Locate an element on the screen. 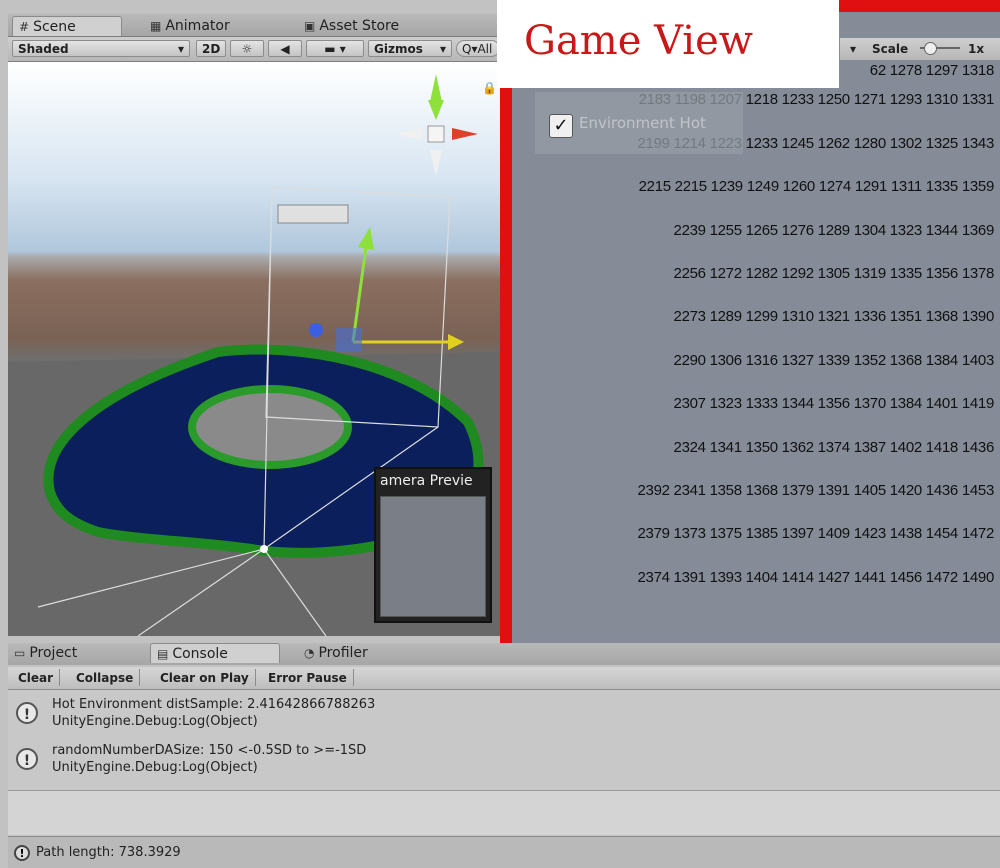 The height and width of the screenshot is (868, 1000). game-scale-slider is located at coordinates (940, 48).